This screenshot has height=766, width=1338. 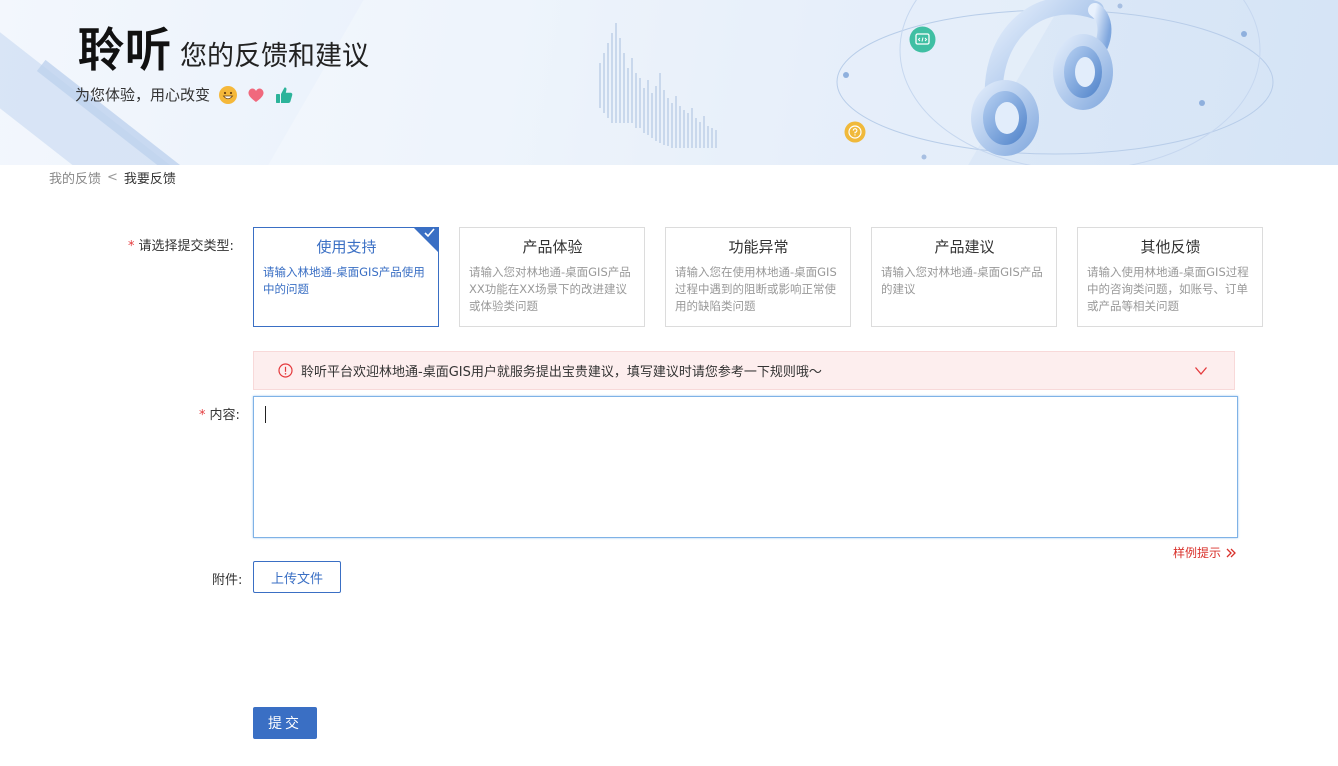 What do you see at coordinates (285, 370) in the screenshot?
I see `info-circle-icon` at bounding box center [285, 370].